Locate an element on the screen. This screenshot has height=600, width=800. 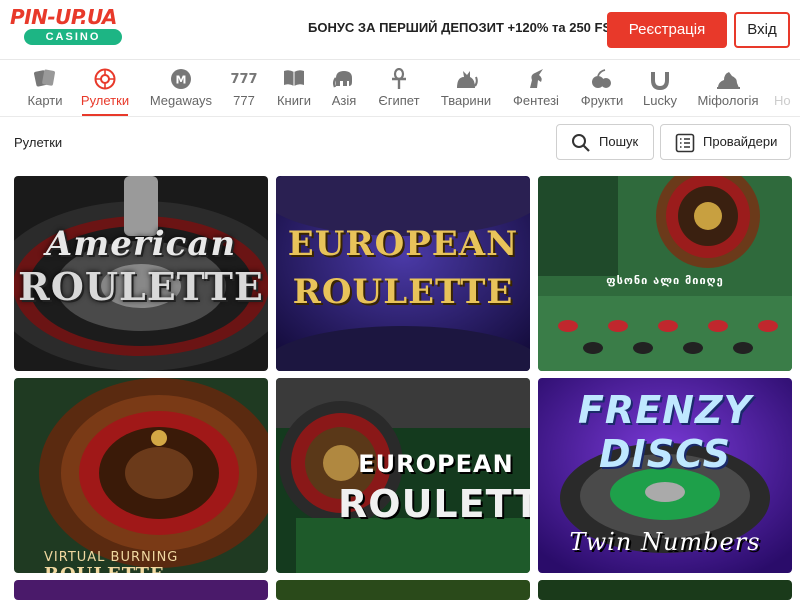
search-icon is located at coordinates (581, 143).